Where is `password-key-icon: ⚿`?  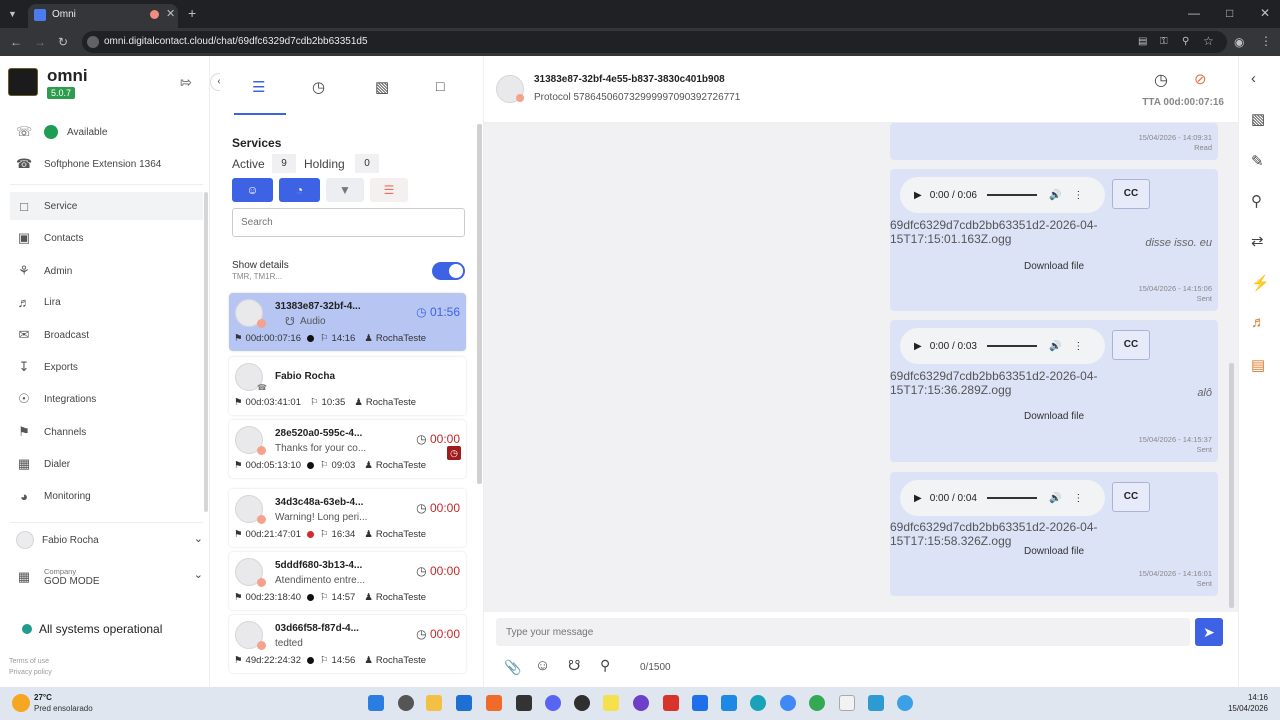 password-key-icon: ⚿ is located at coordinates (1164, 42).